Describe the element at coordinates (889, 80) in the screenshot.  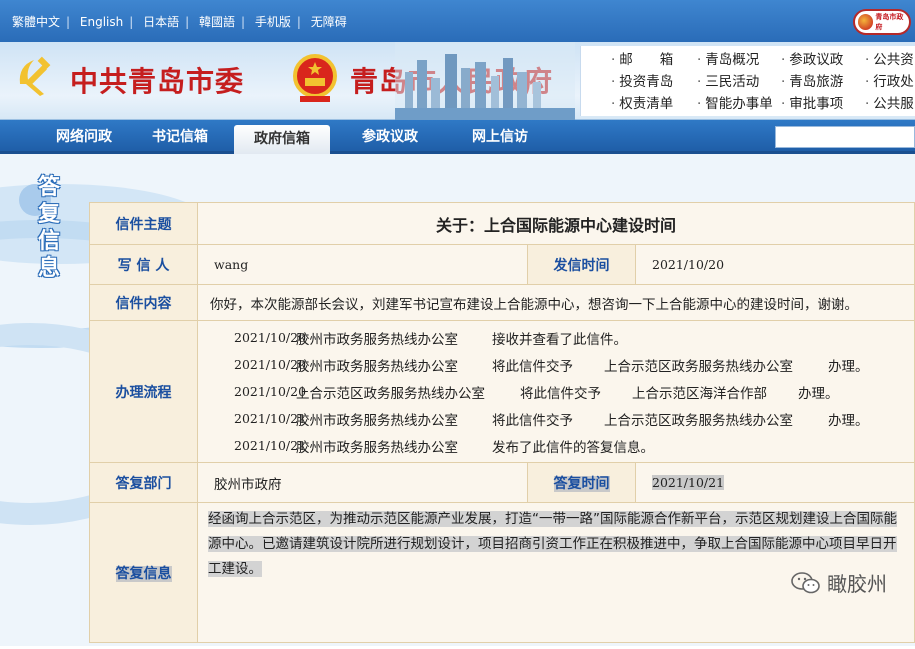
I see `quick-link-administrative: 行政处` at that location.